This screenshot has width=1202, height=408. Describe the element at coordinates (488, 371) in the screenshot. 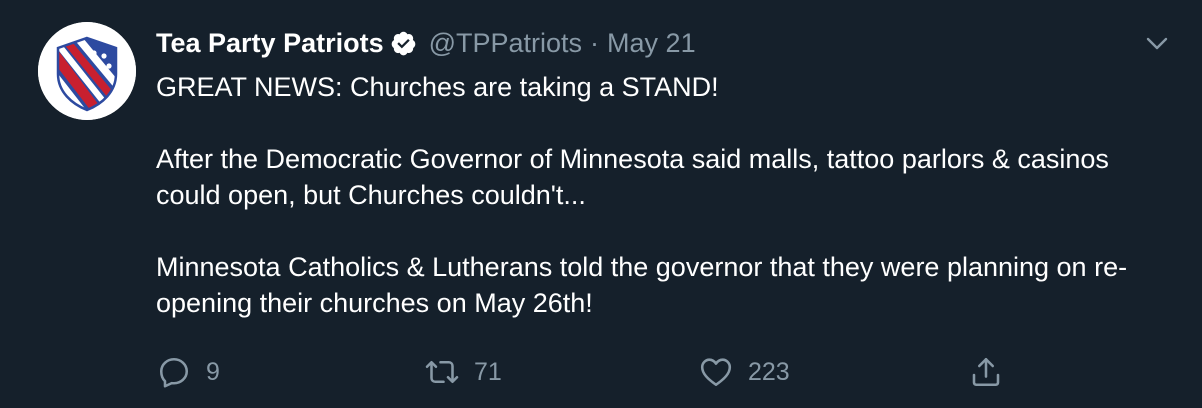

I see `retweet-count: 71` at that location.